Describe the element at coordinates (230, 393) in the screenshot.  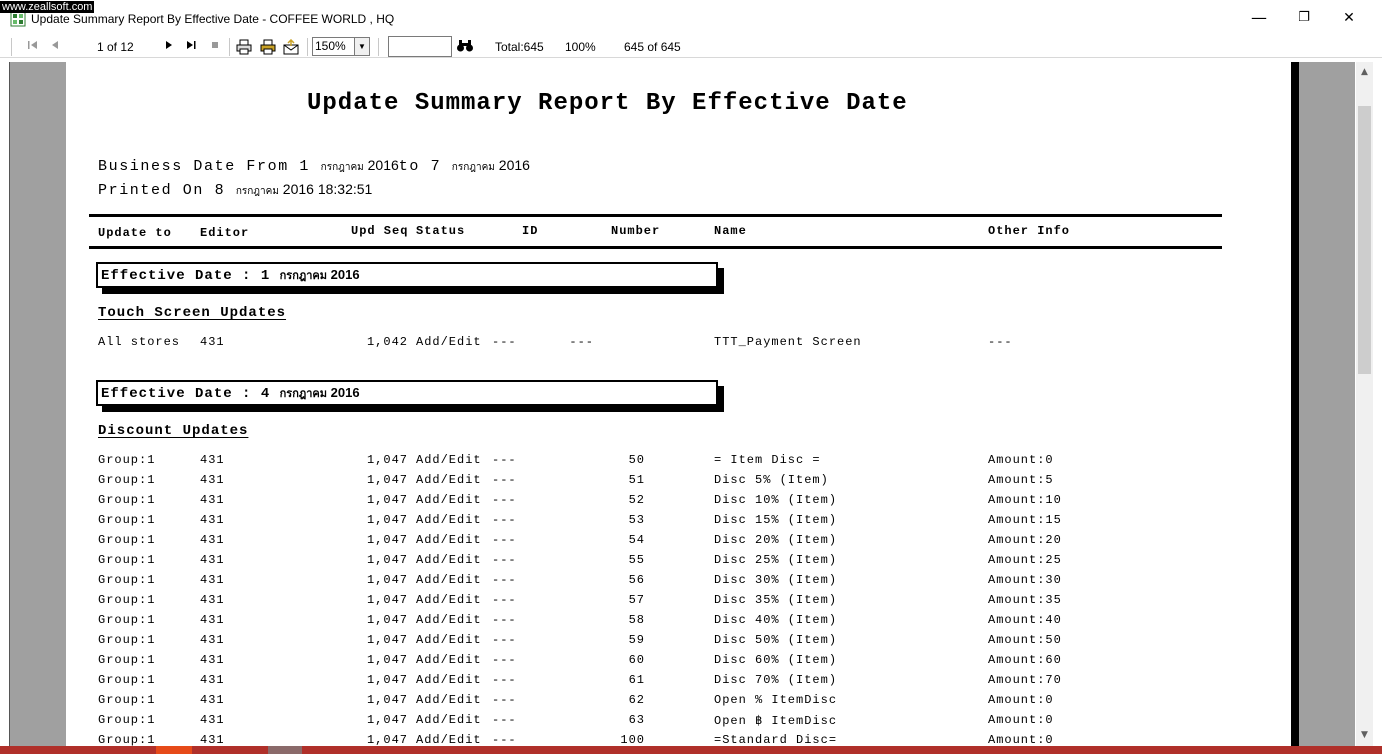
I see `effective-date-label: Effective Date : 4 กรกฎาคม 2016` at that location.